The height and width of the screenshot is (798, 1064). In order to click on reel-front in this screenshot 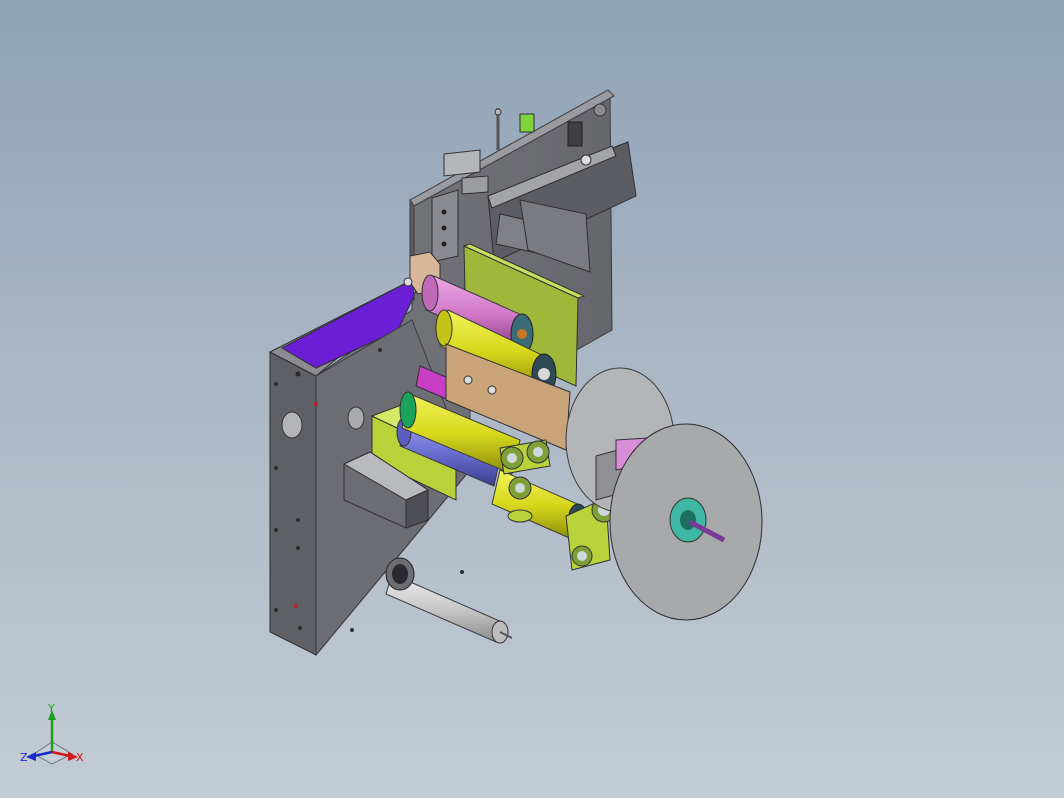, I will do `click(686, 522)`.